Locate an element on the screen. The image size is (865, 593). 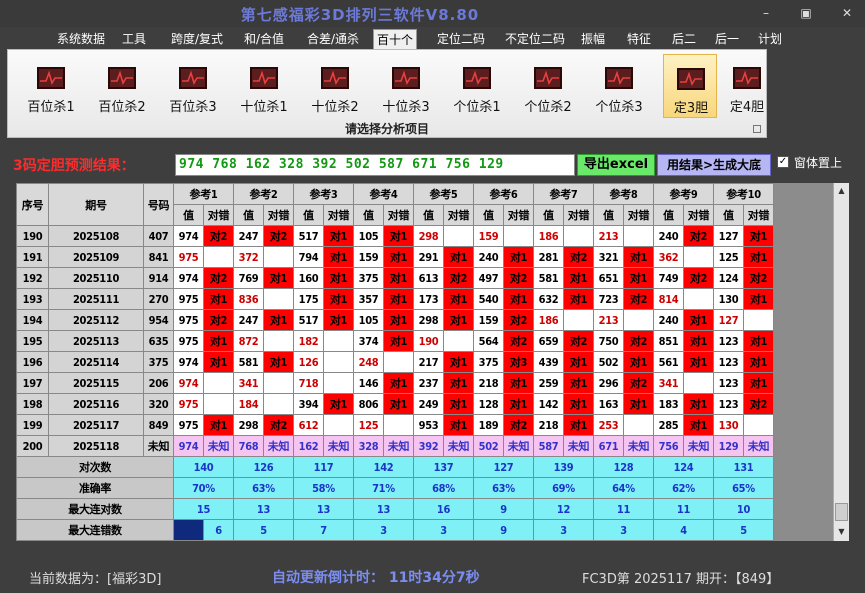
chart-icon is located at coordinates (747, 78).